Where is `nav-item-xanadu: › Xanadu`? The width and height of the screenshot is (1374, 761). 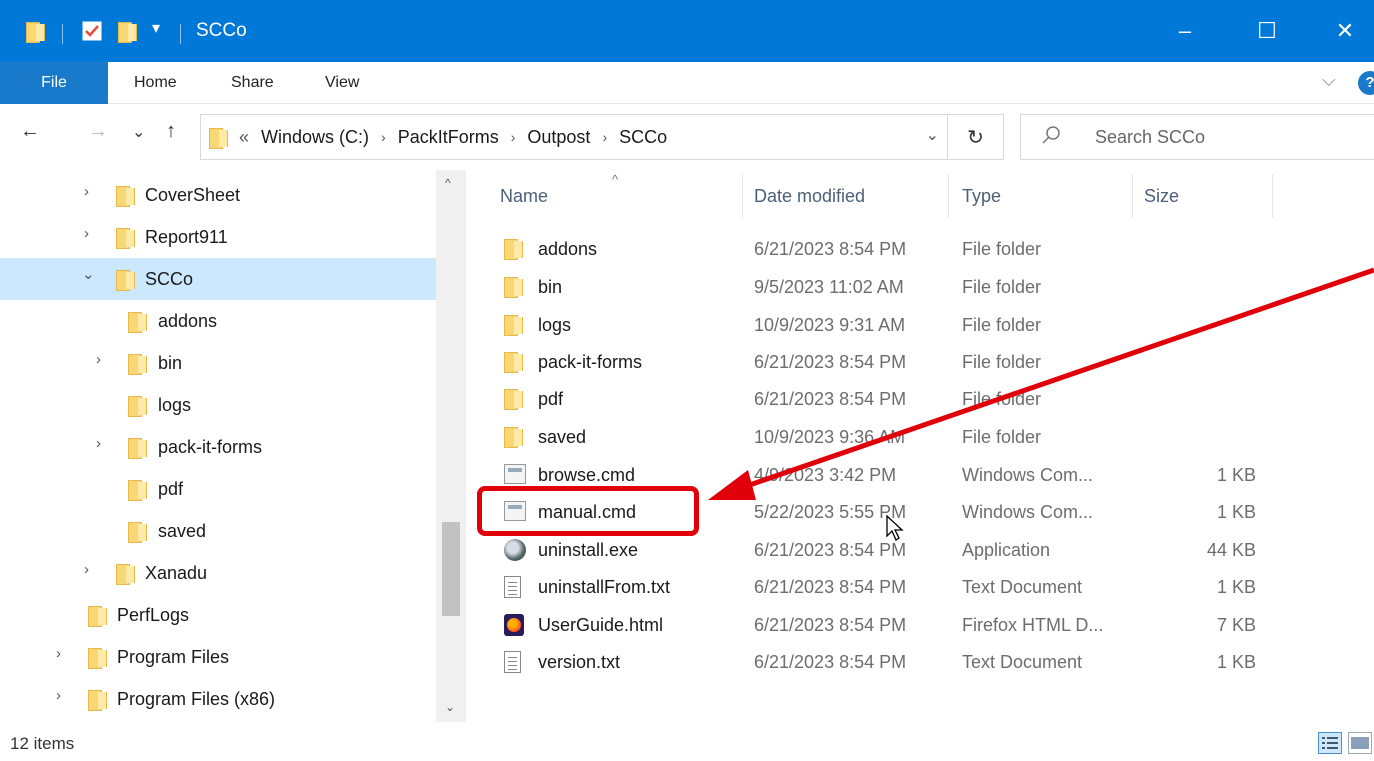 nav-item-xanadu: › Xanadu is located at coordinates (218, 573).